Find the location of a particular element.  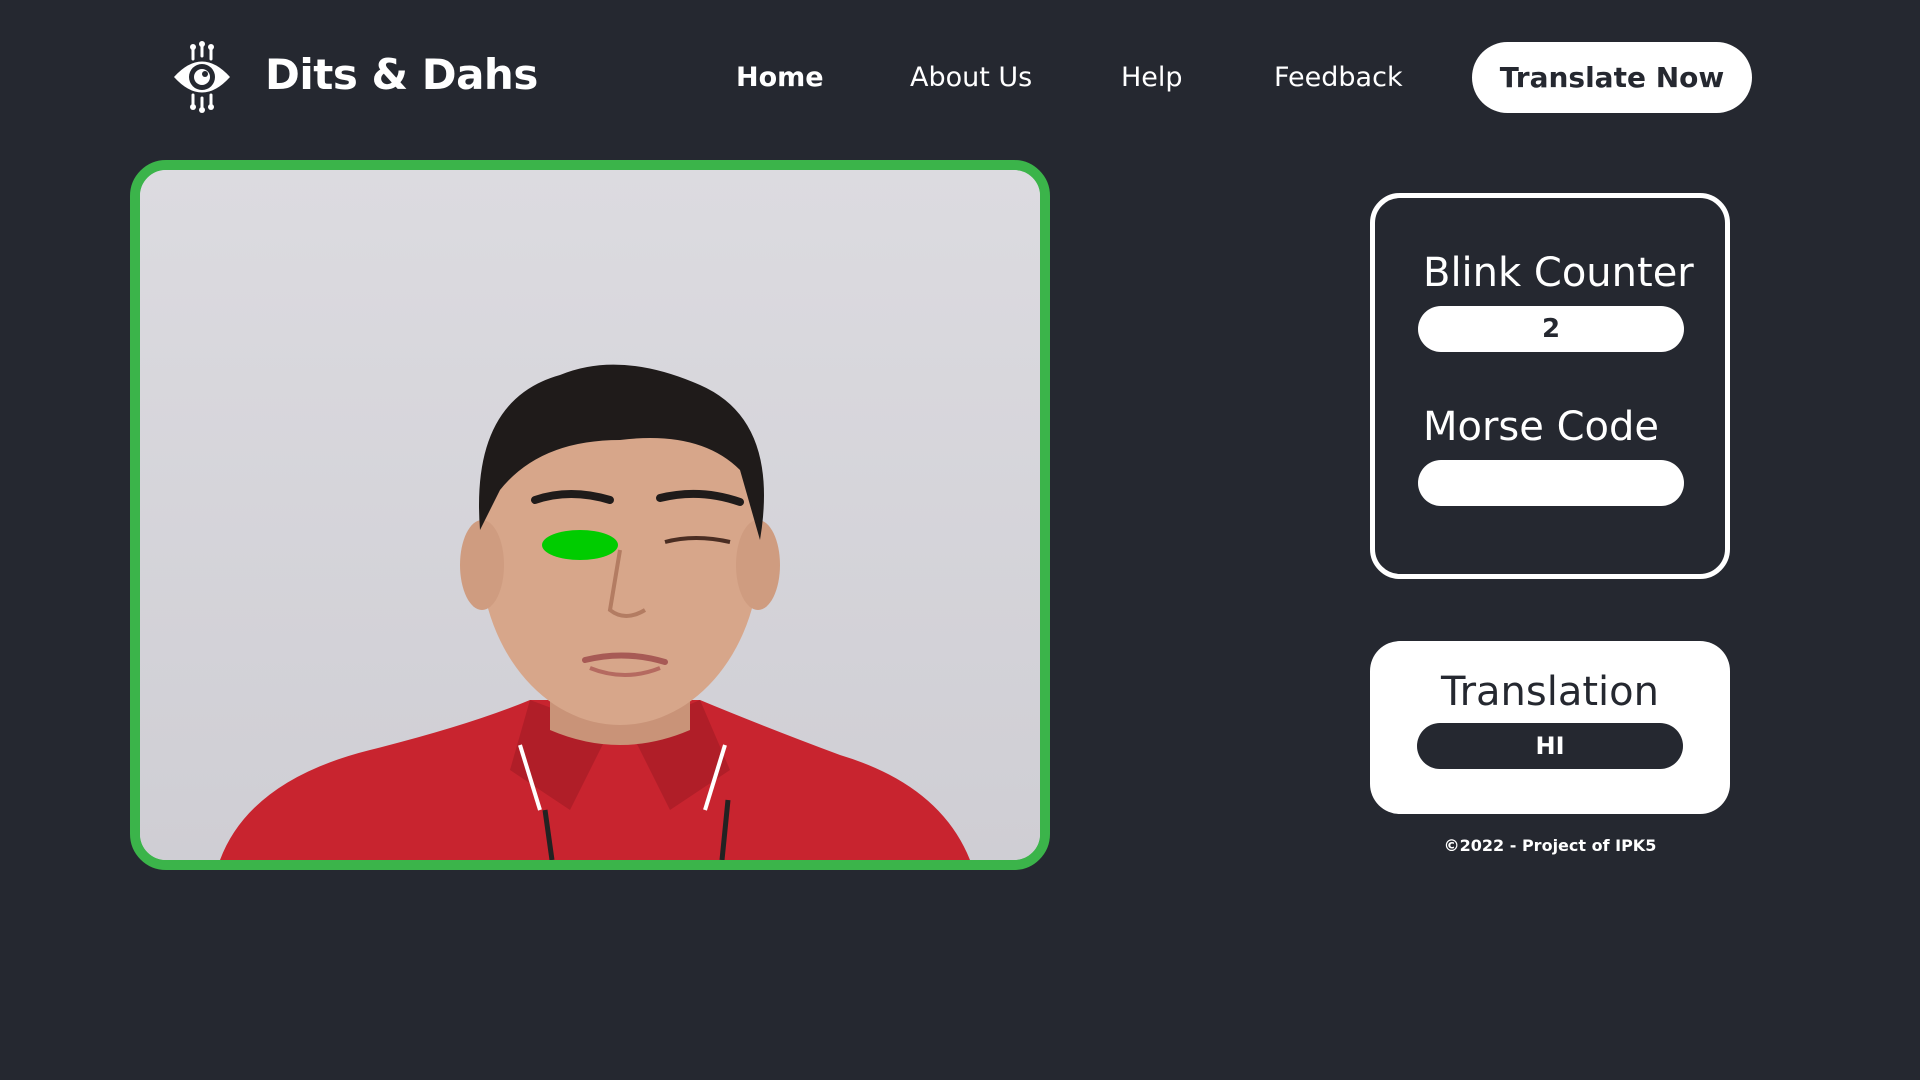

morse-code-title: Morse Code is located at coordinates (1541, 427).